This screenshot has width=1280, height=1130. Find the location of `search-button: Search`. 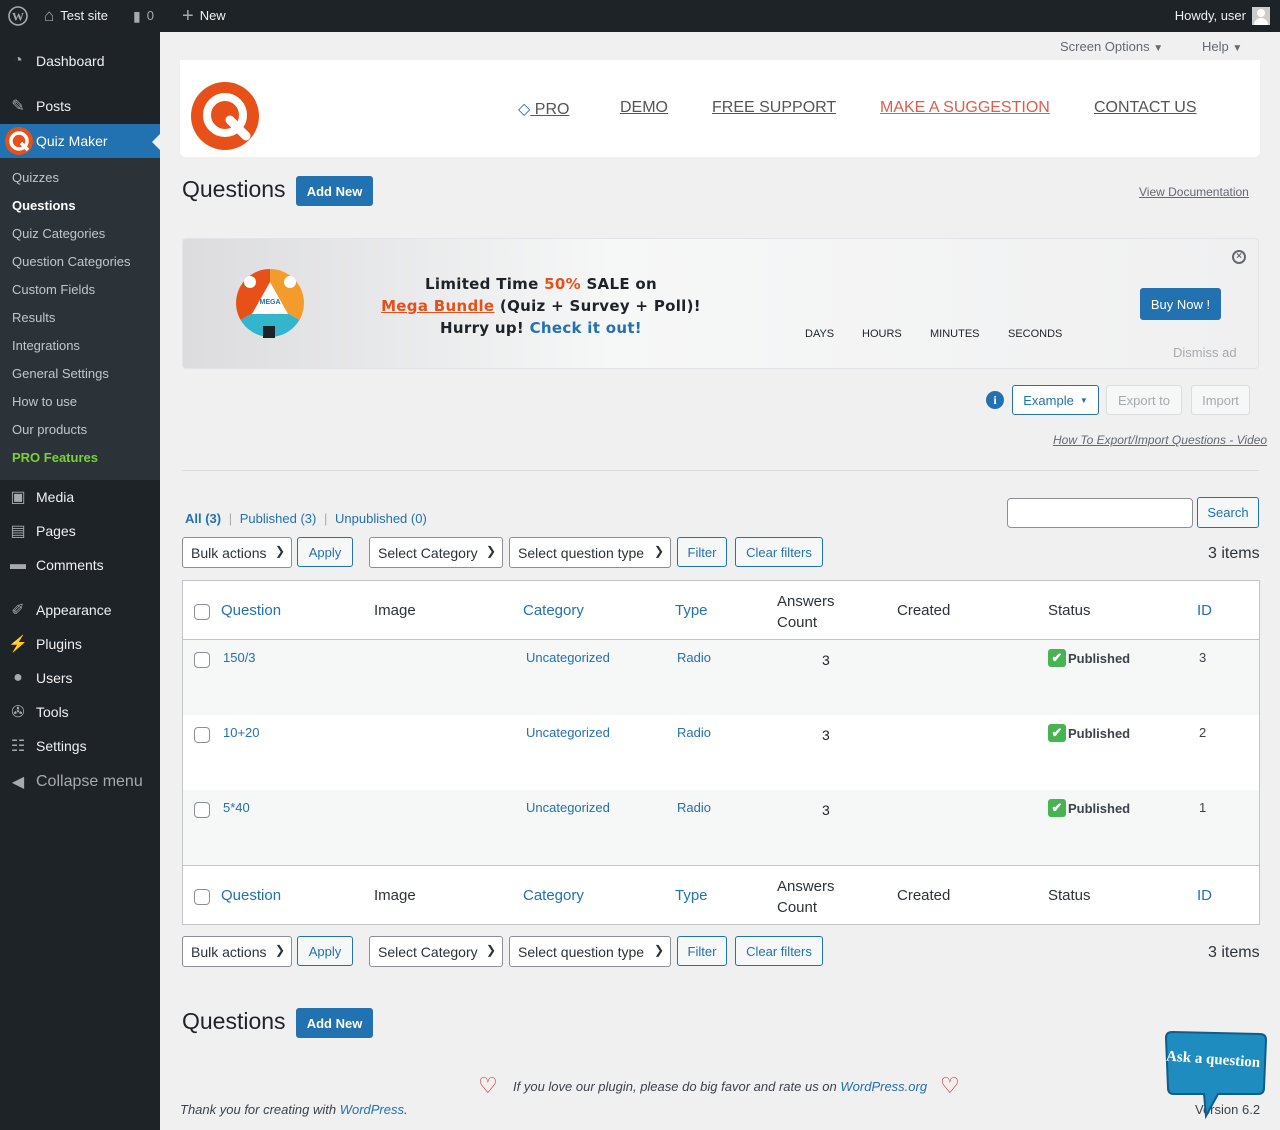

search-button: Search is located at coordinates (1228, 512).